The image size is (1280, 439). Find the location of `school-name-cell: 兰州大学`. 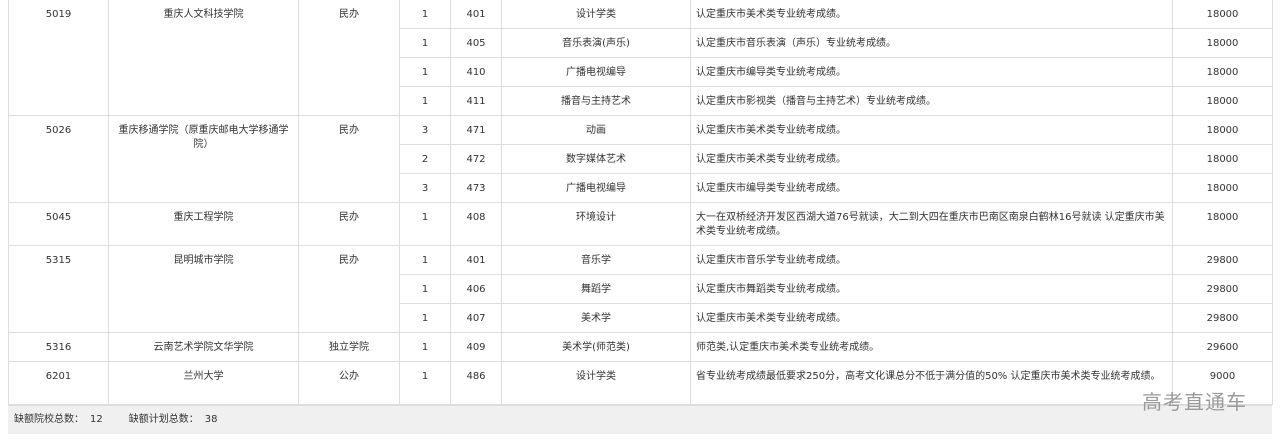

school-name-cell: 兰州大学 is located at coordinates (203, 383).